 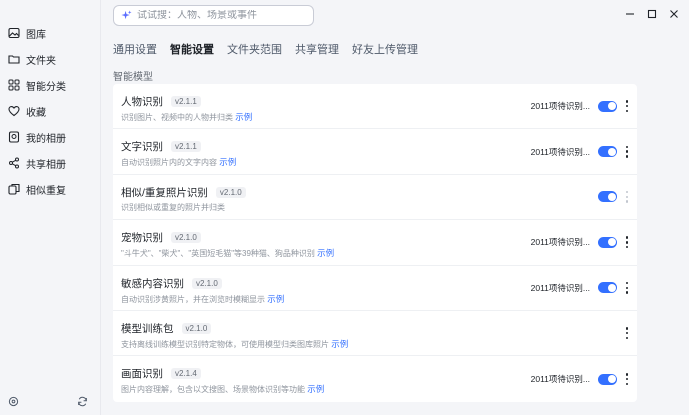 I want to click on sidebar-item-folder: 文件夹, so click(x=50, y=59).